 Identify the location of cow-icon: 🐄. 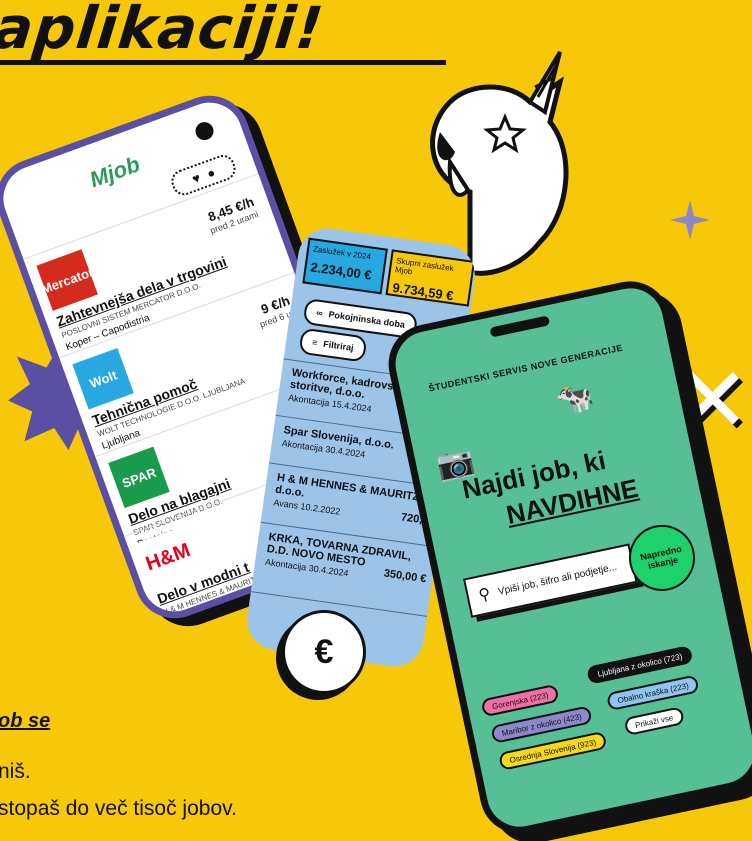
(575, 399).